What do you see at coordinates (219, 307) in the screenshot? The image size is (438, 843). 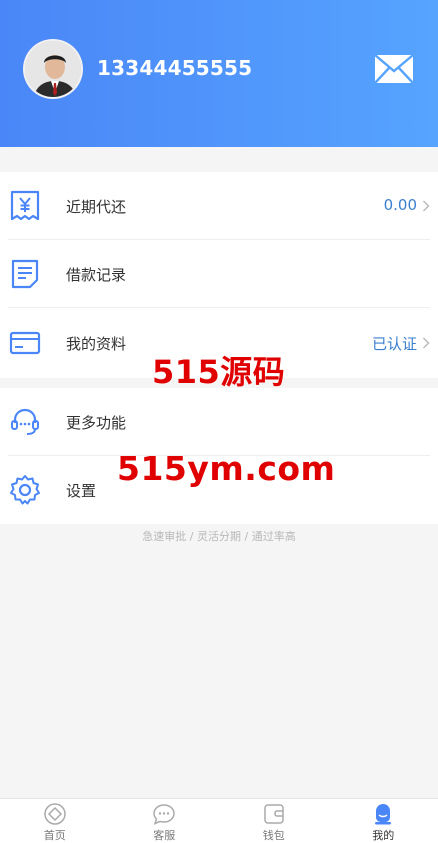 I see `divider` at bounding box center [219, 307].